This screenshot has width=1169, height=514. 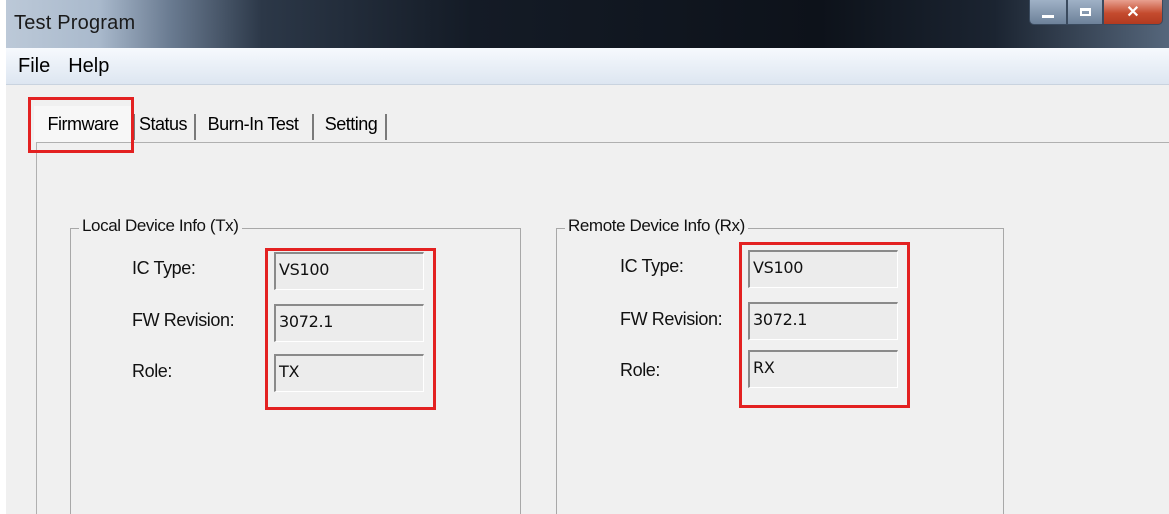 What do you see at coordinates (1048, 16) in the screenshot?
I see `minimize-icon` at bounding box center [1048, 16].